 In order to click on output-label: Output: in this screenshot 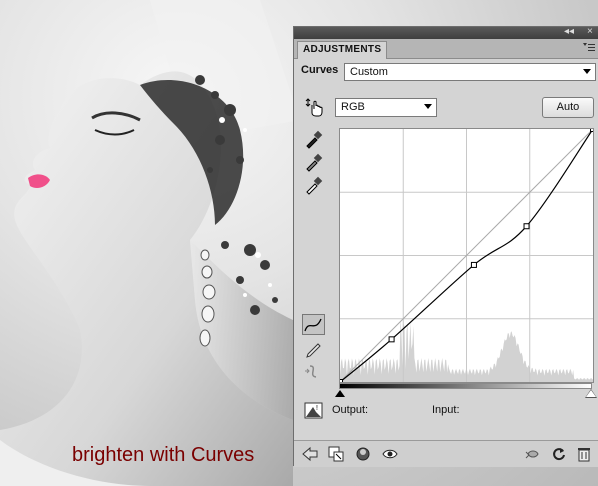, I will do `click(350, 410)`.